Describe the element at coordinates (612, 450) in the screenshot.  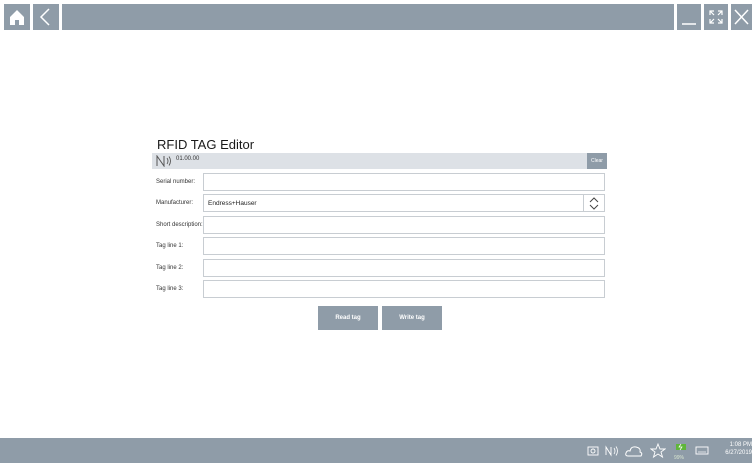
I see `nfc-tray-icon` at that location.